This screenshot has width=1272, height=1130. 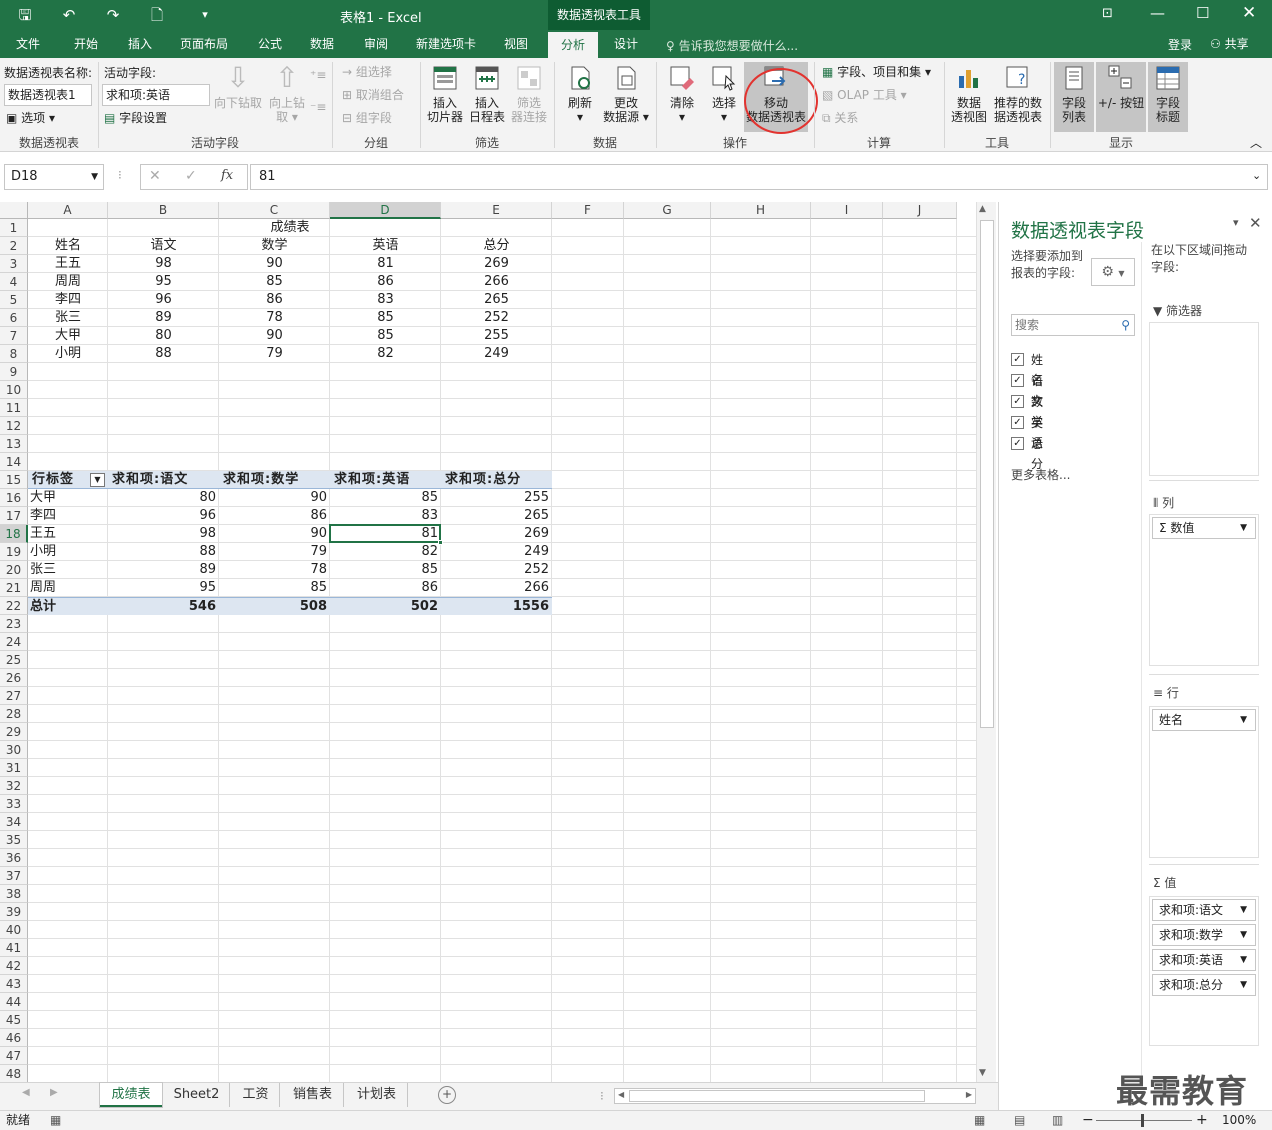 What do you see at coordinates (14, 300) in the screenshot?
I see `row-header: 5` at bounding box center [14, 300].